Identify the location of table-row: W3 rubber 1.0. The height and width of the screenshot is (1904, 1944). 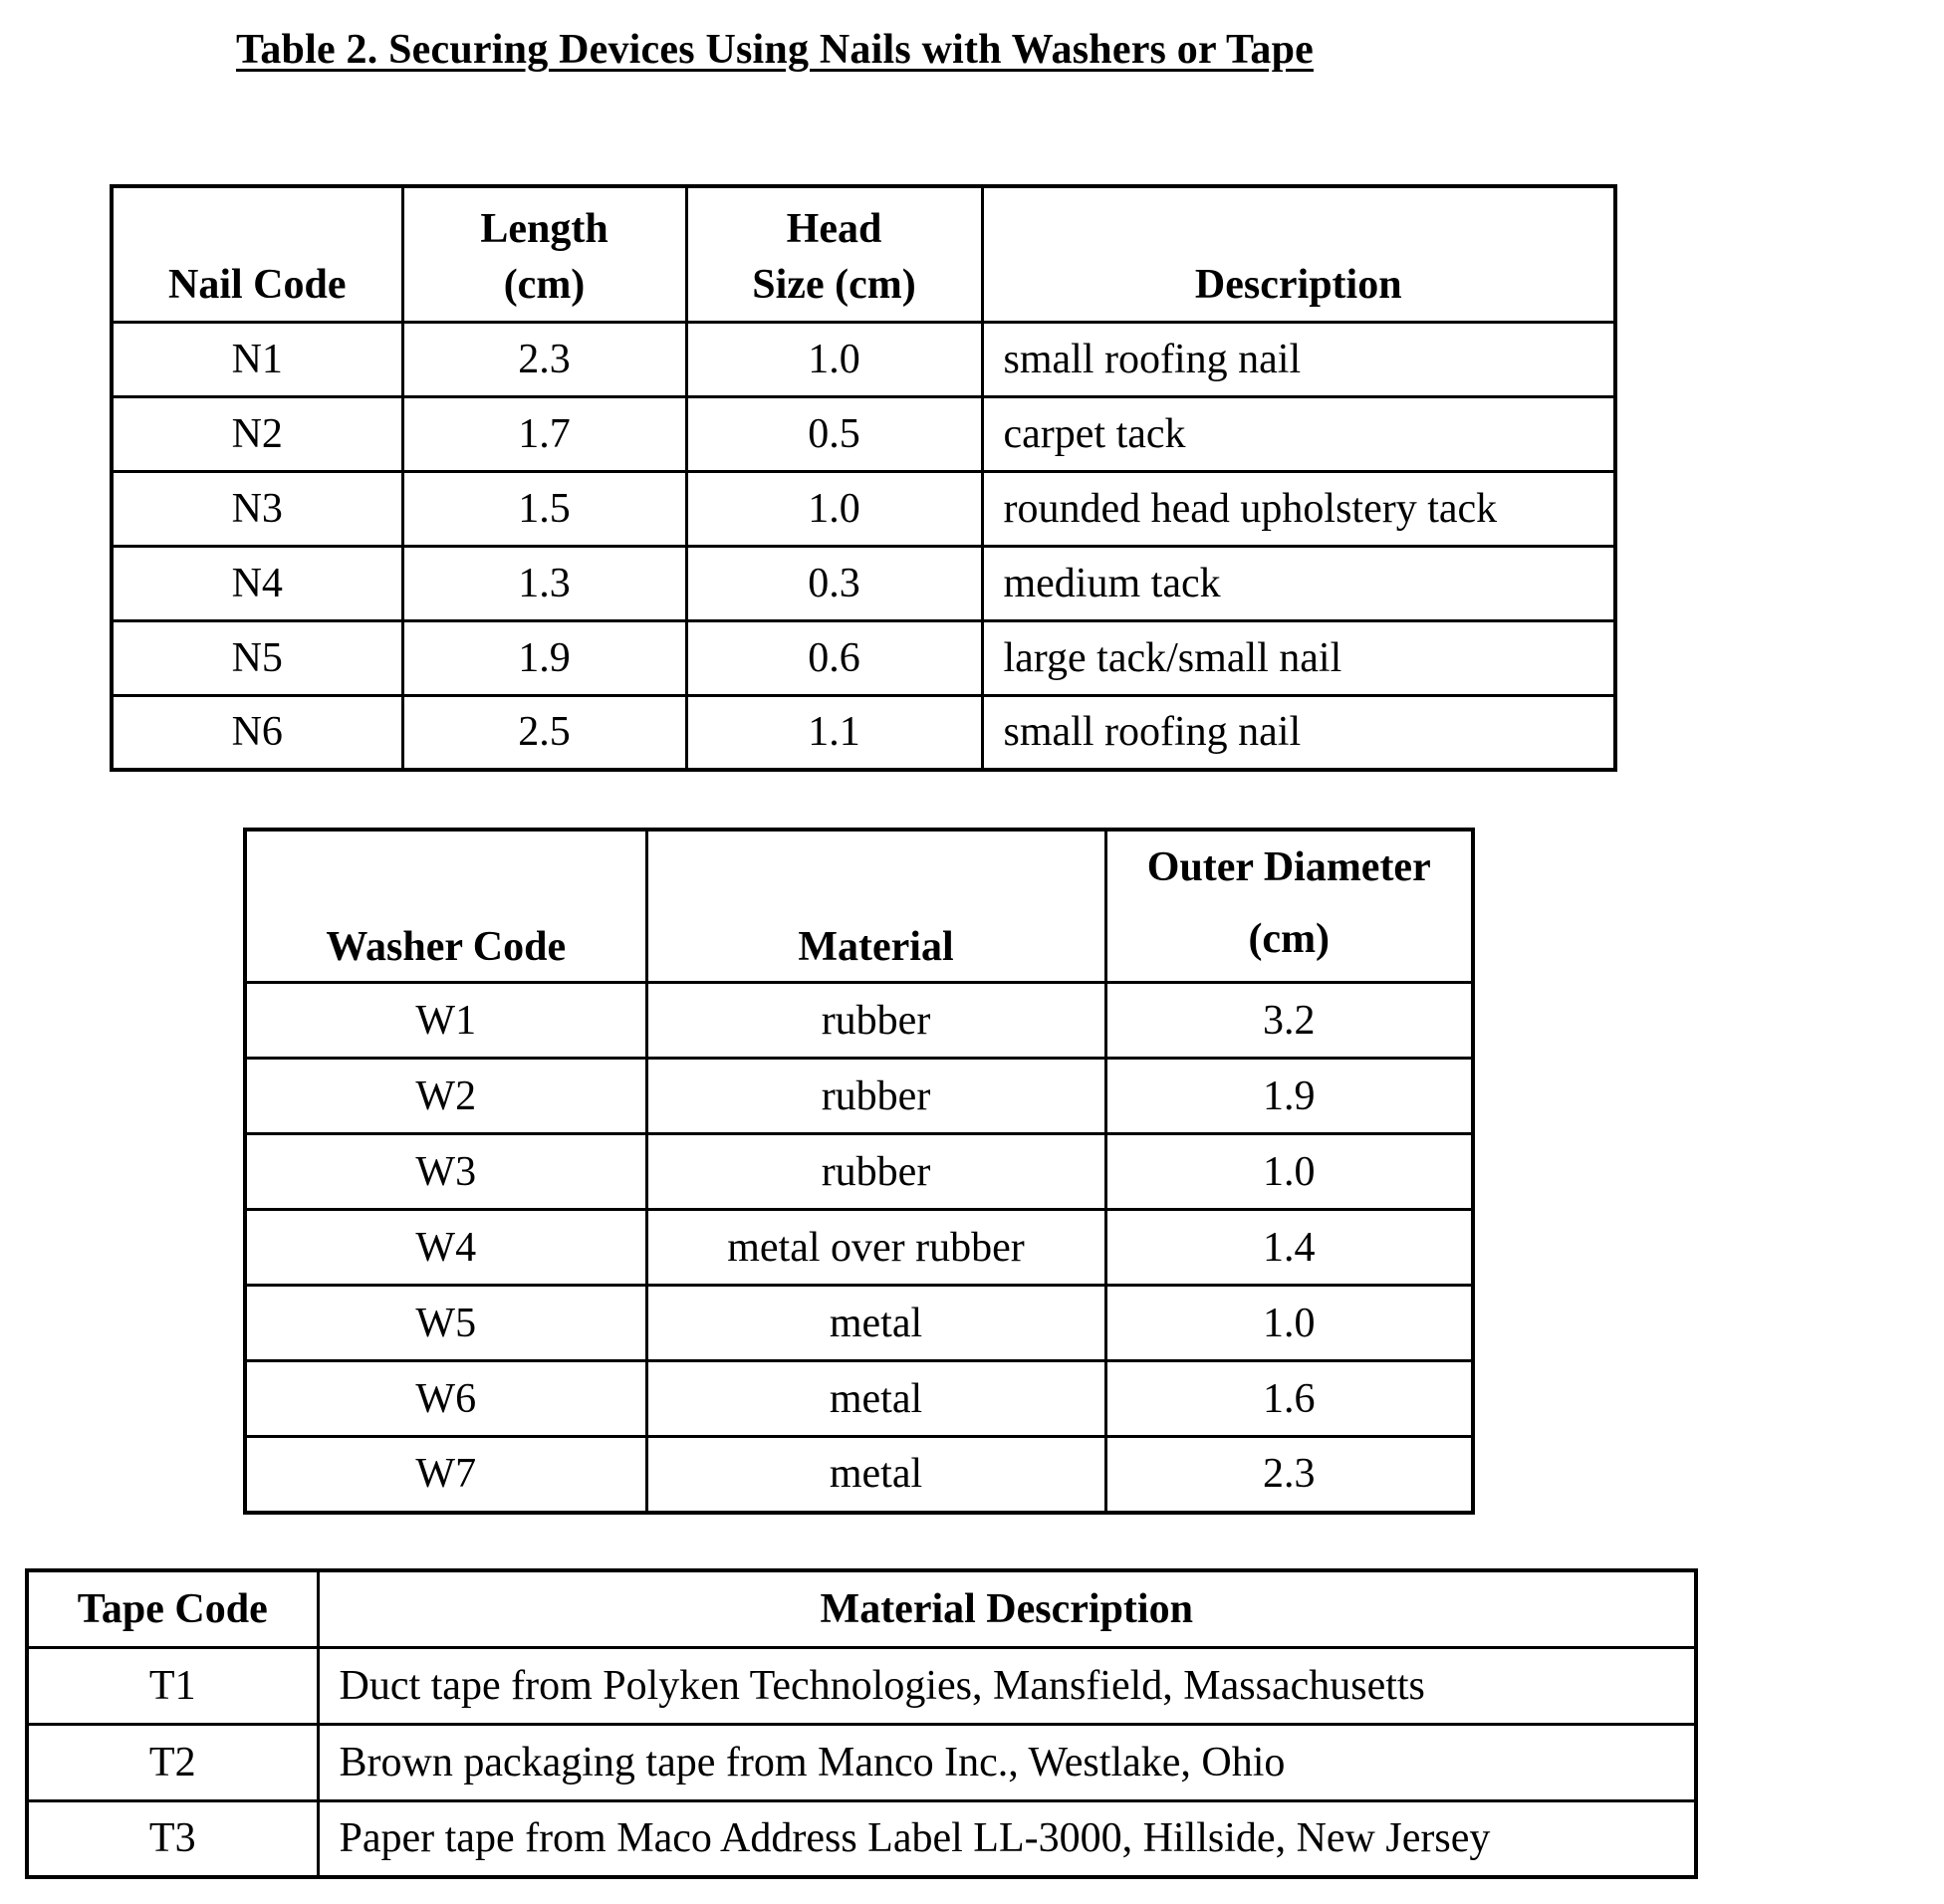
(859, 1171).